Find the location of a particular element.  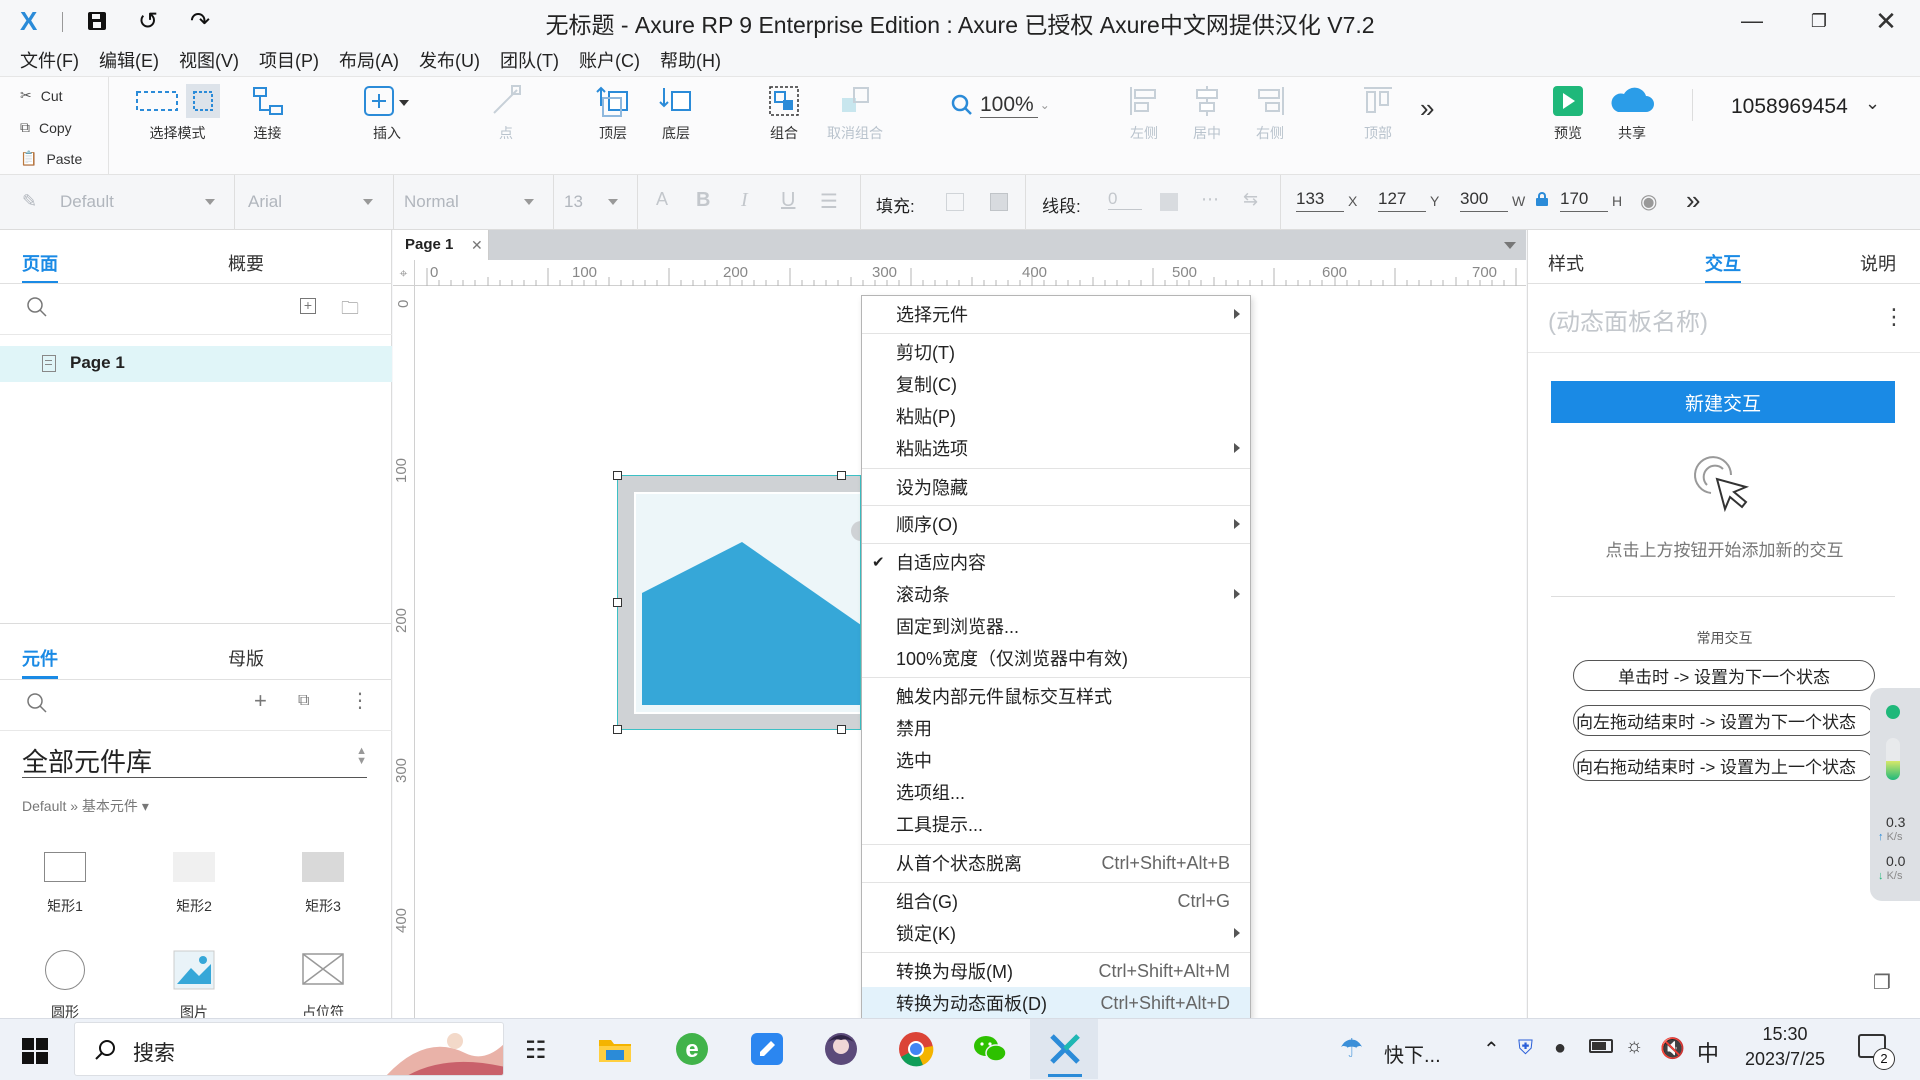

point-button: 点 is located at coordinates (506, 111).